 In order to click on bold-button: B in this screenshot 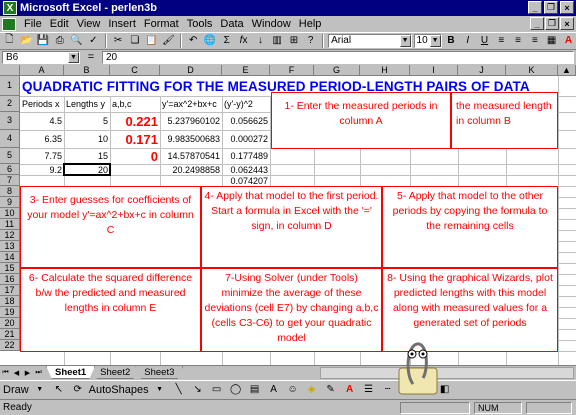, I will do `click(451, 41)`.